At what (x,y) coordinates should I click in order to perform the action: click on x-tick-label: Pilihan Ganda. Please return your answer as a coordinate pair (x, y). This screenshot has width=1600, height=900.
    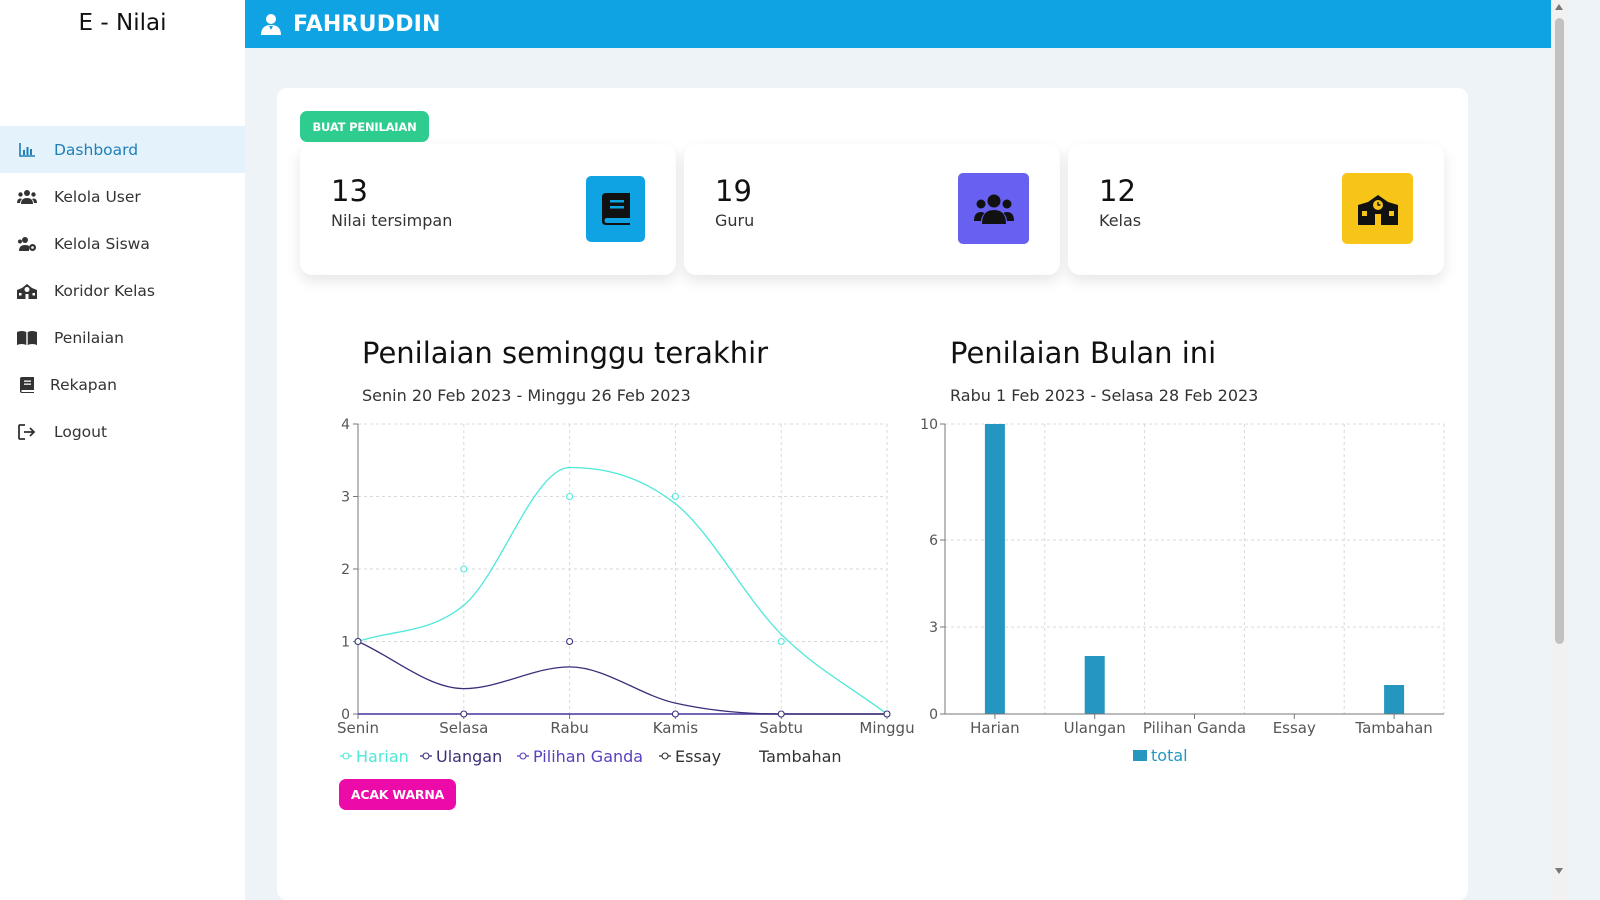
    Looking at the image, I should click on (1194, 728).